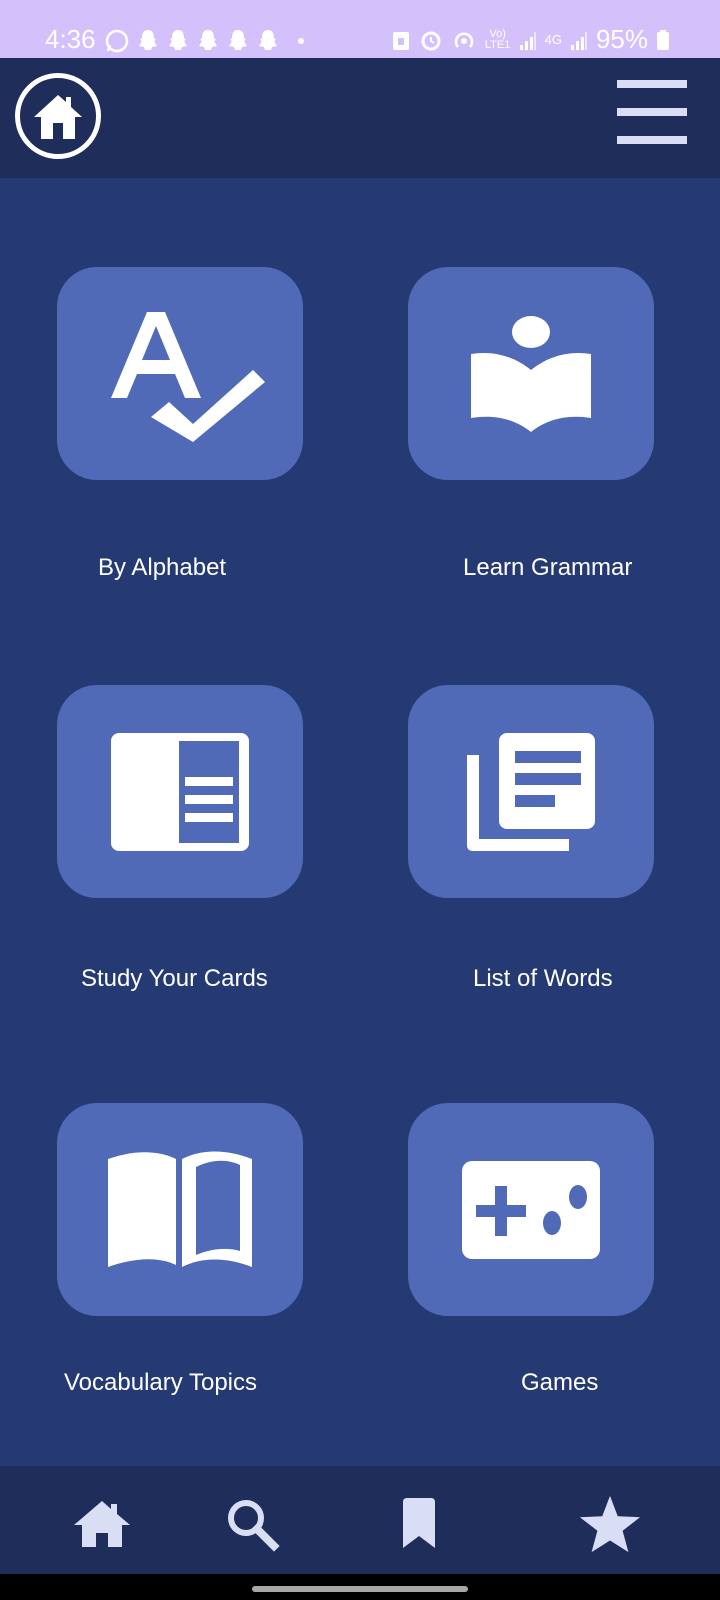 The width and height of the screenshot is (720, 1600). I want to click on tile-vocabulary-topics, so click(180, 1209).